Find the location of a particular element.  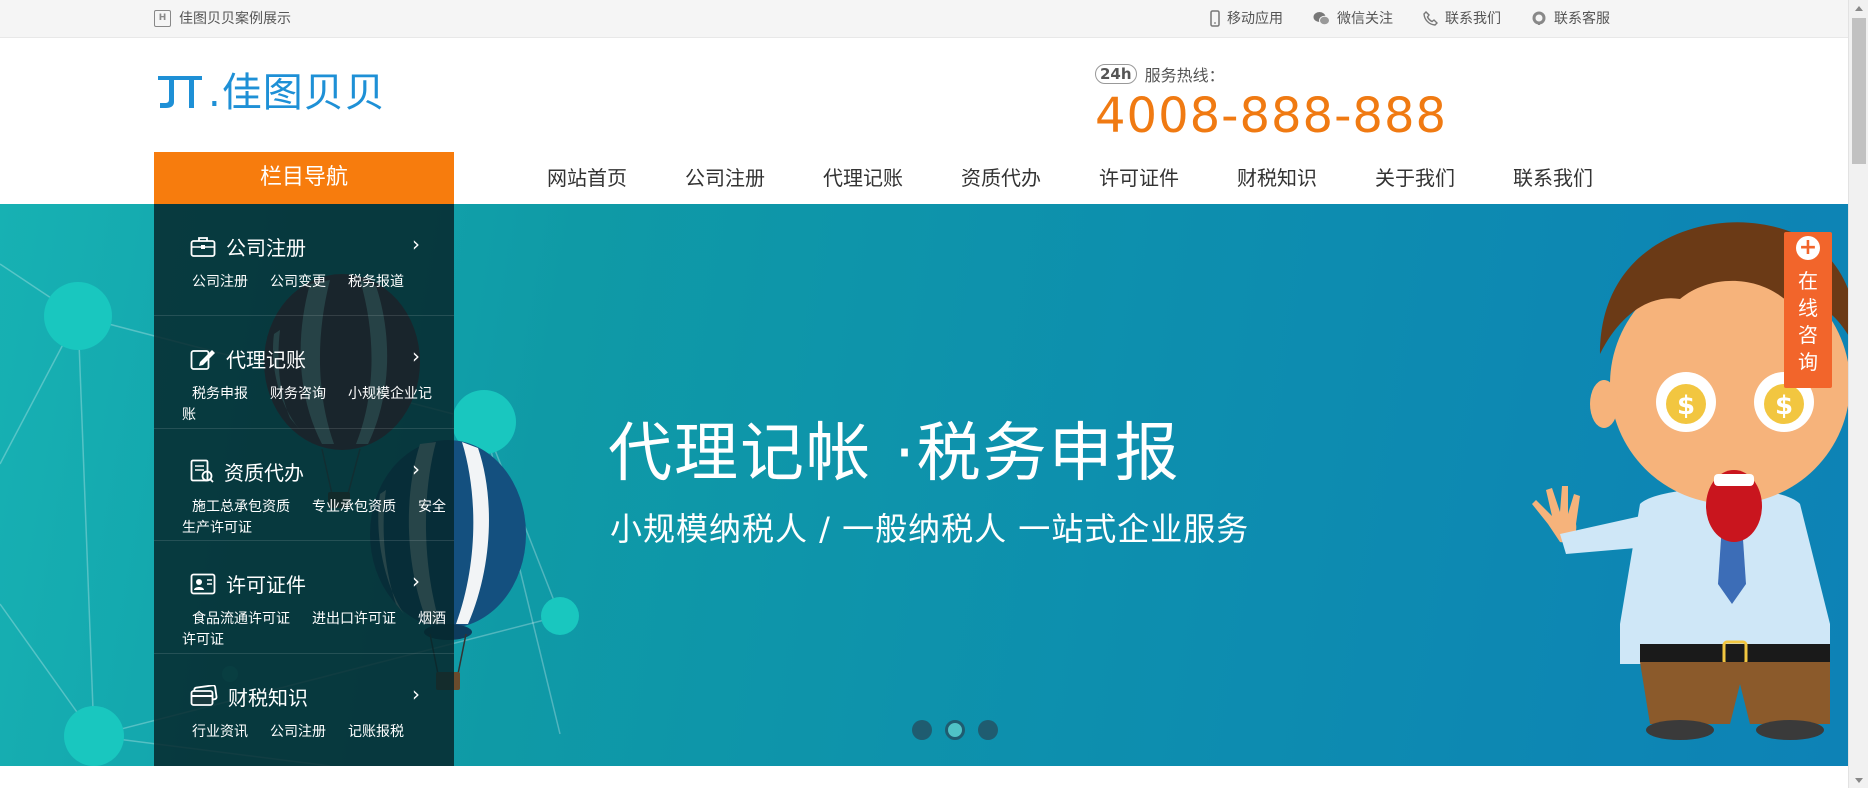

category-links: 行业资讯 公司注册 记账报税 is located at coordinates (318, 732).